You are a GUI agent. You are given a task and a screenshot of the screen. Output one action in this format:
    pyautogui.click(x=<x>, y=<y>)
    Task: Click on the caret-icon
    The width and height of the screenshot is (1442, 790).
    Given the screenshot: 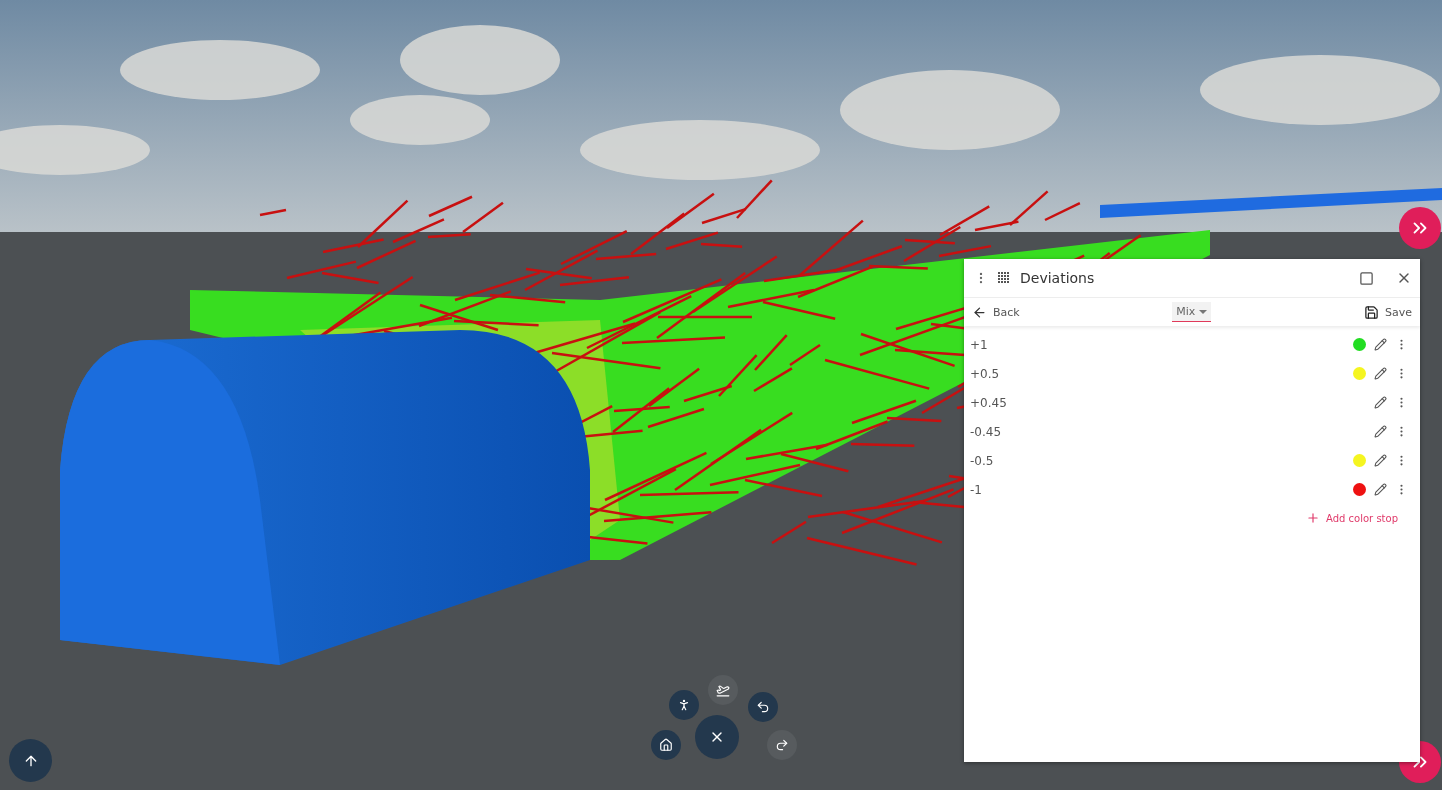 What is the action you would take?
    pyautogui.click(x=1203, y=311)
    